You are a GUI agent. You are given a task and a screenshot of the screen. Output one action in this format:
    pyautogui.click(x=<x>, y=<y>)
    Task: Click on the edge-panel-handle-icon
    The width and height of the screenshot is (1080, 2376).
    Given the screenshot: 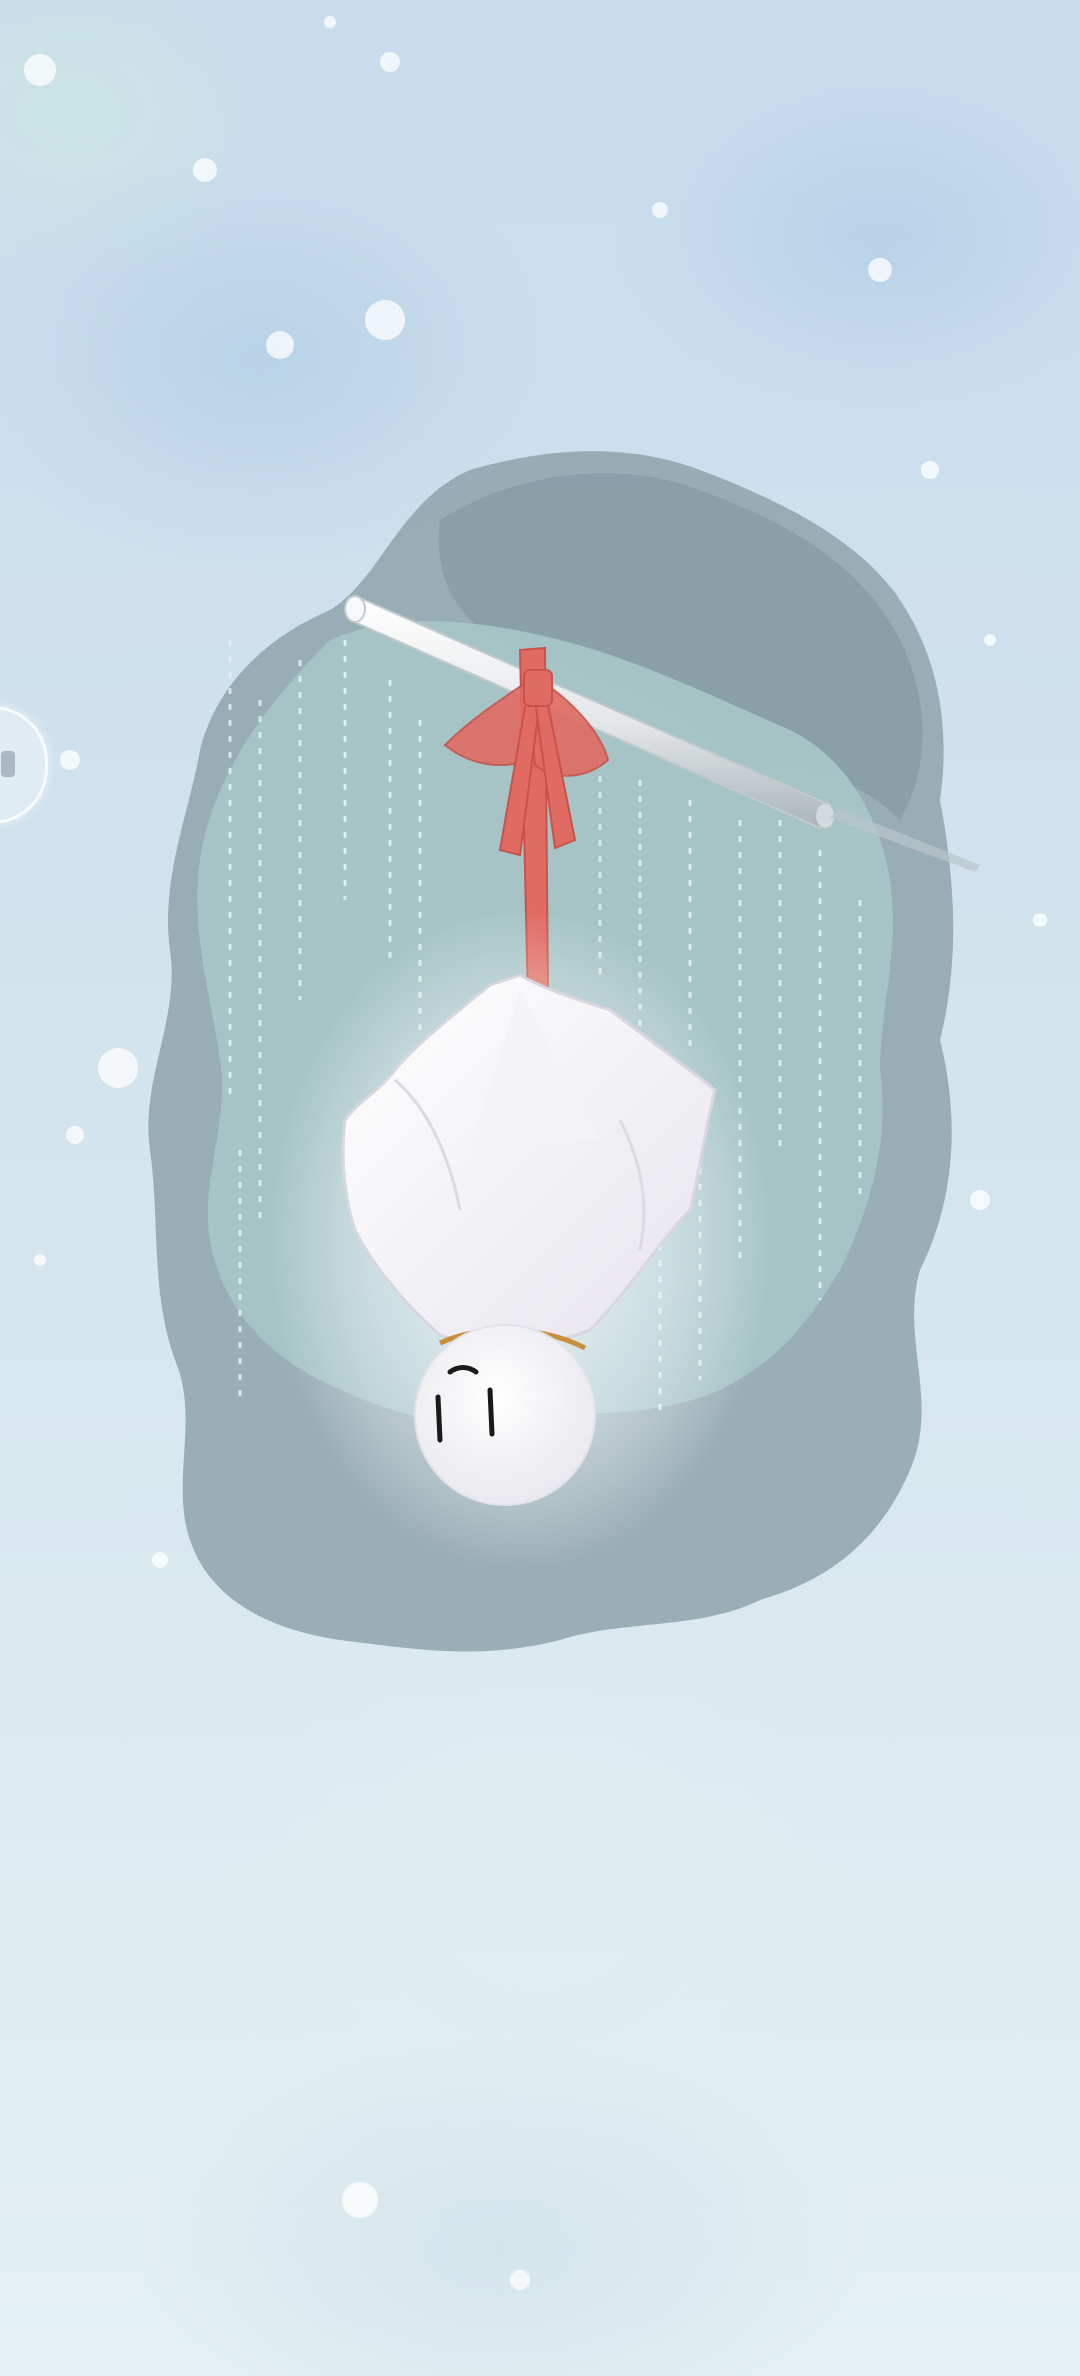 What is the action you would take?
    pyautogui.click(x=8, y=764)
    